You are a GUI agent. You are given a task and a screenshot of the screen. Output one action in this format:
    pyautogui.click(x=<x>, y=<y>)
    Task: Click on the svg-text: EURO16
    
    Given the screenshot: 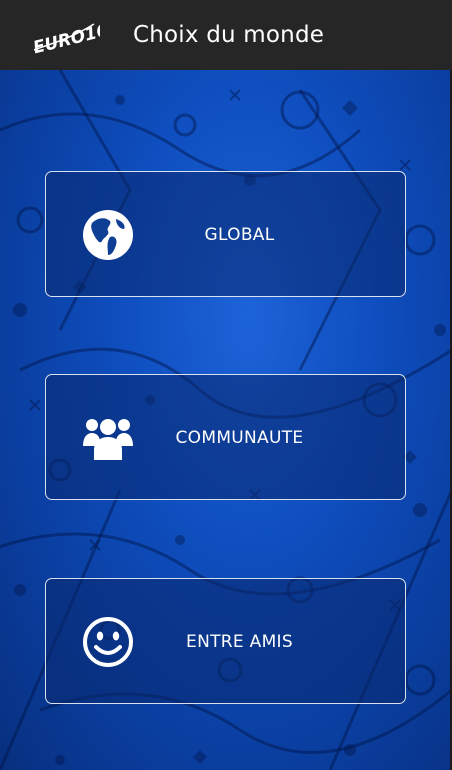 What is the action you would take?
    pyautogui.click(x=65, y=39)
    